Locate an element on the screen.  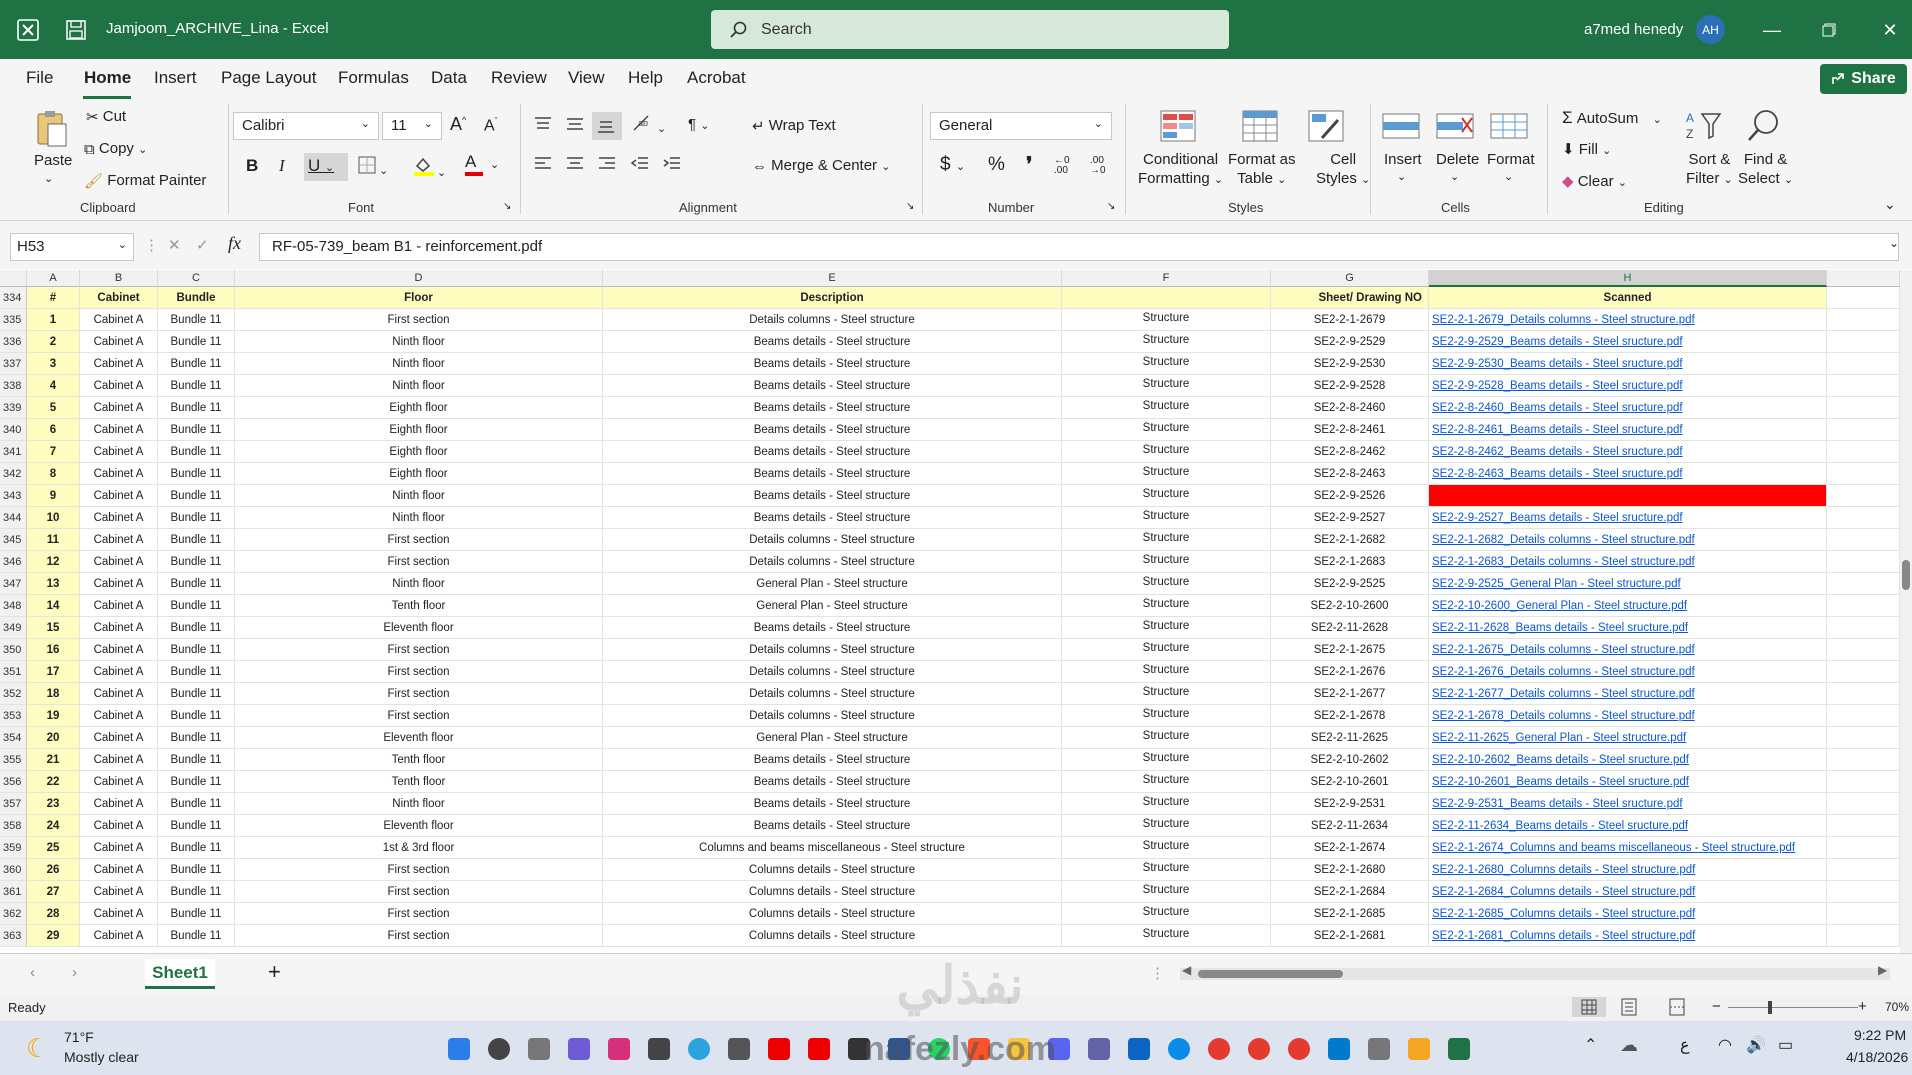
header-sheet-drawing-no: Sheet/ Drawing NO is located at coordinates (1350, 298).